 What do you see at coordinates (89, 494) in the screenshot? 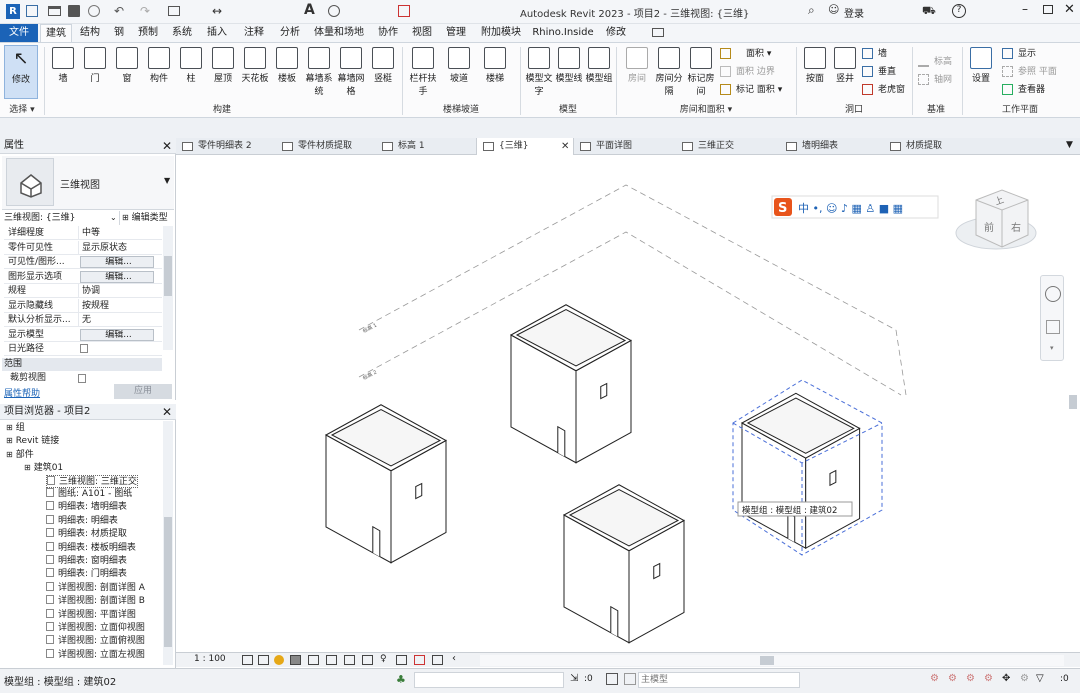
I see `browser-item: 图纸: A101 - 图纸` at bounding box center [89, 494].